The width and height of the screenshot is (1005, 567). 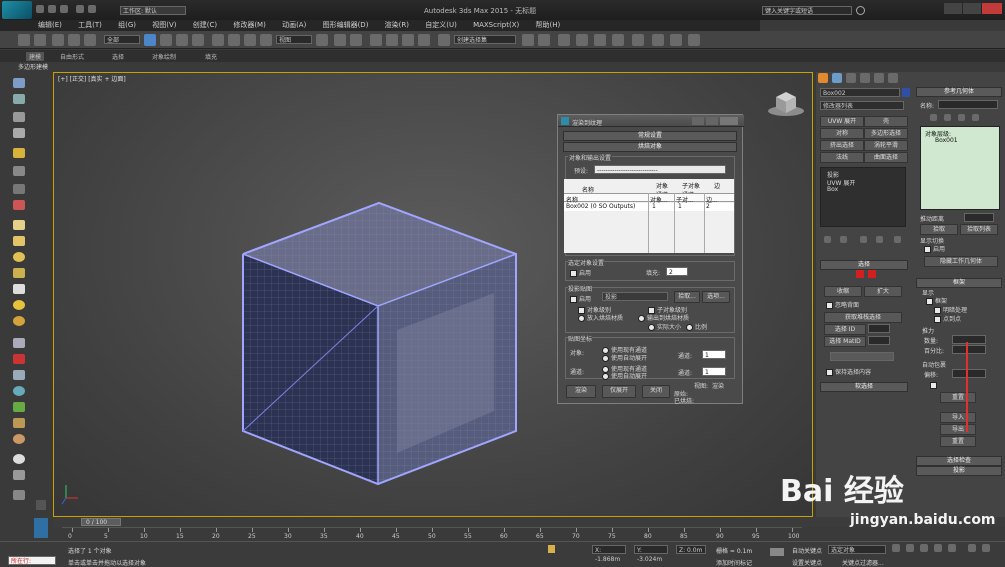 I want to click on z-coord-field: Z: 0.0m, so click(x=691, y=549).